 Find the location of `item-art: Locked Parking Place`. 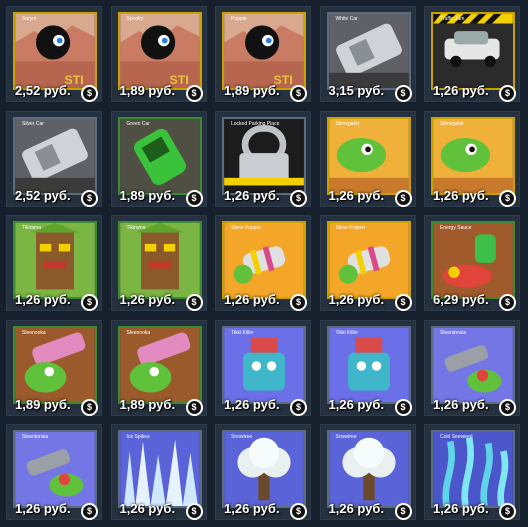

item-art: Locked Parking Place is located at coordinates (264, 155).